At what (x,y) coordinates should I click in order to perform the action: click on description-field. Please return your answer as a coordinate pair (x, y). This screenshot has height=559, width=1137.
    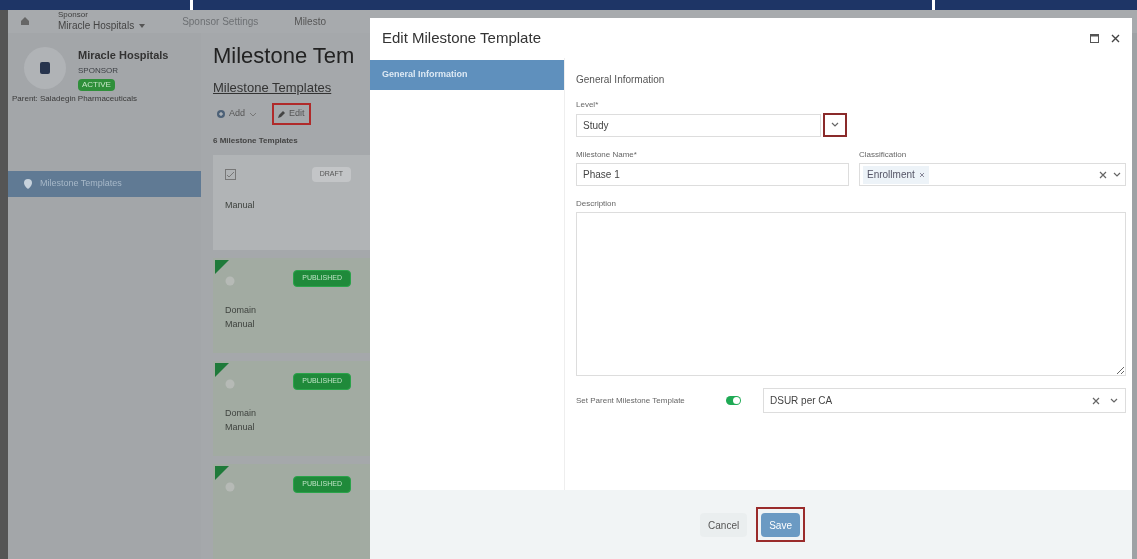
    Looking at the image, I should click on (851, 294).